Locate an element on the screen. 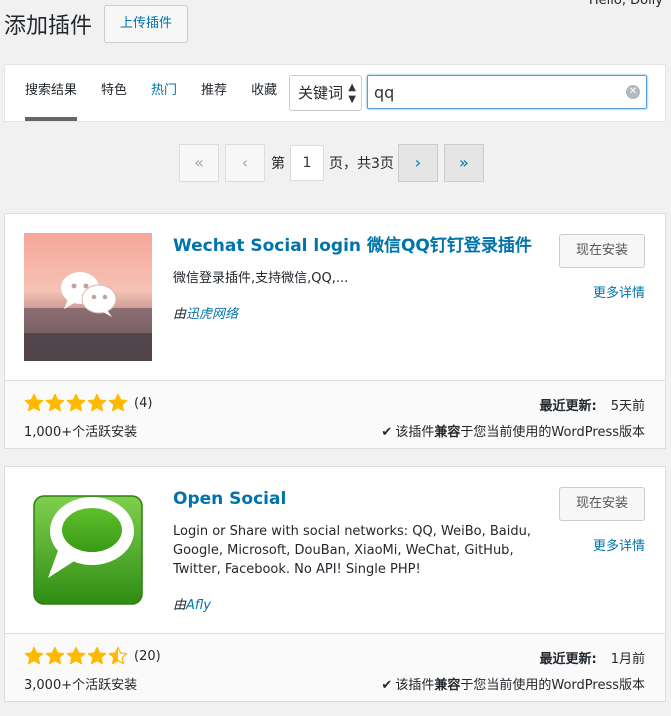 The image size is (671, 716). last-page-button: » is located at coordinates (463, 163).